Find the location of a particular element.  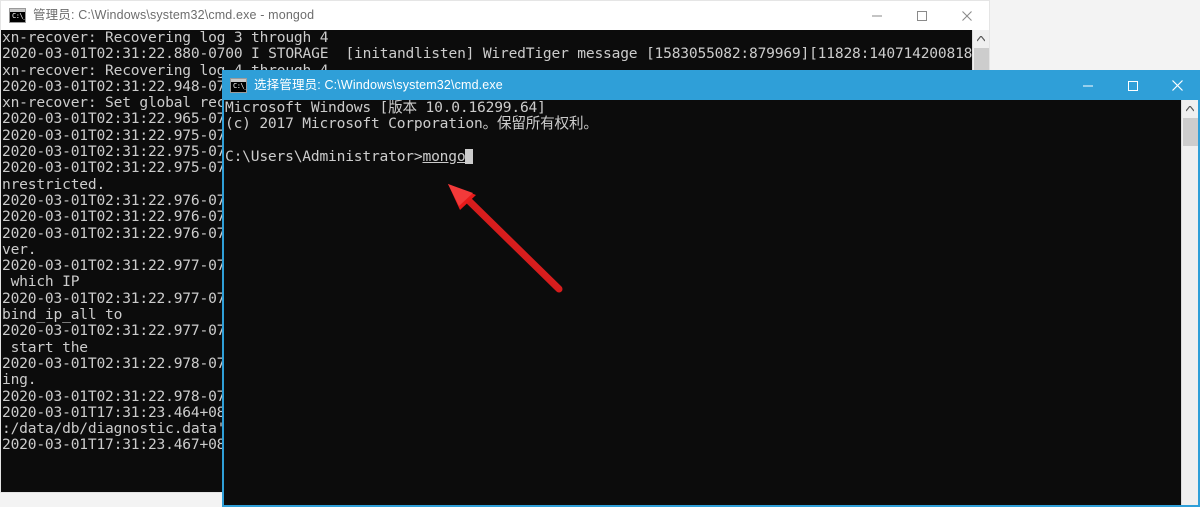

front-window-titlebar: C:\_ 选择管理员: C:\Windows\system32\cmd.exe is located at coordinates (711, 85).